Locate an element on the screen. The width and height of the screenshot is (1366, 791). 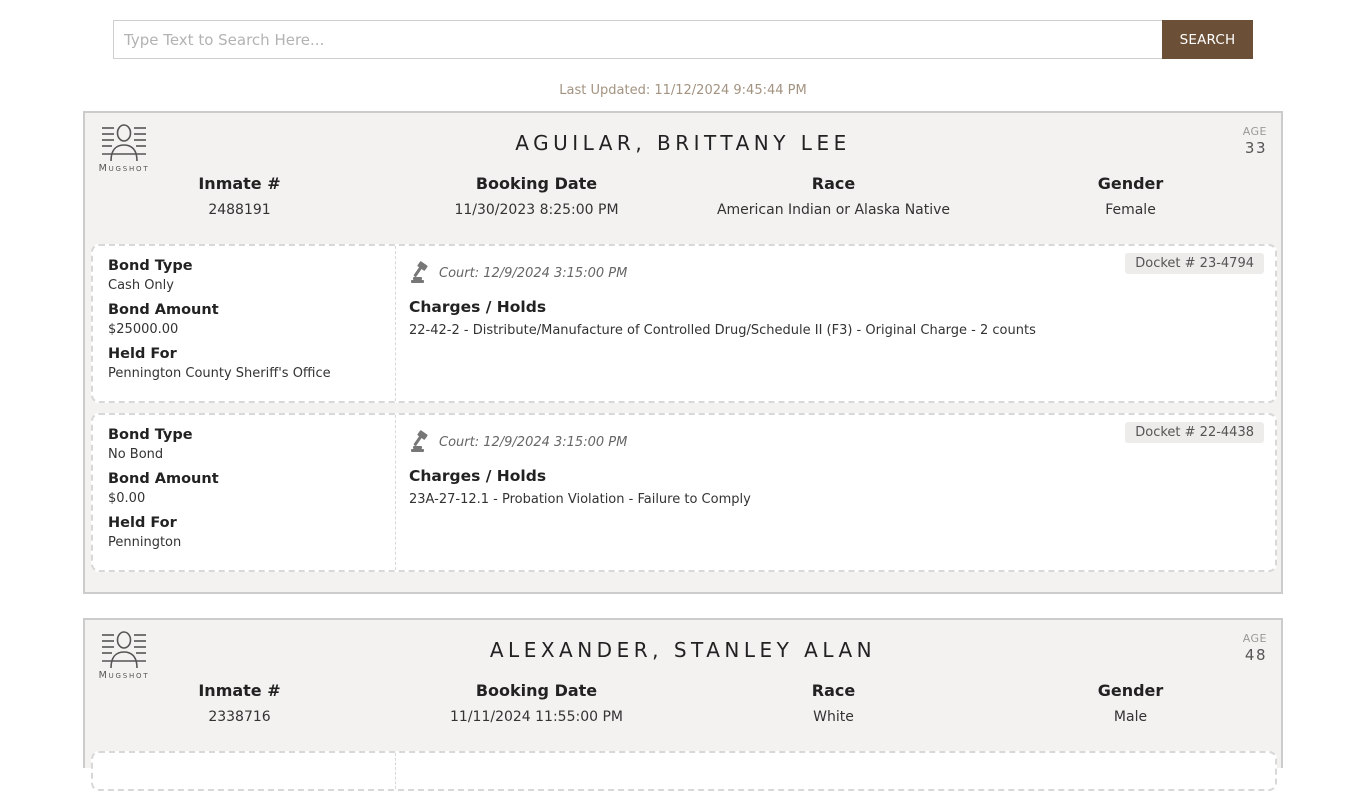
race-value: American Indian or Alaska Native is located at coordinates (833, 210).